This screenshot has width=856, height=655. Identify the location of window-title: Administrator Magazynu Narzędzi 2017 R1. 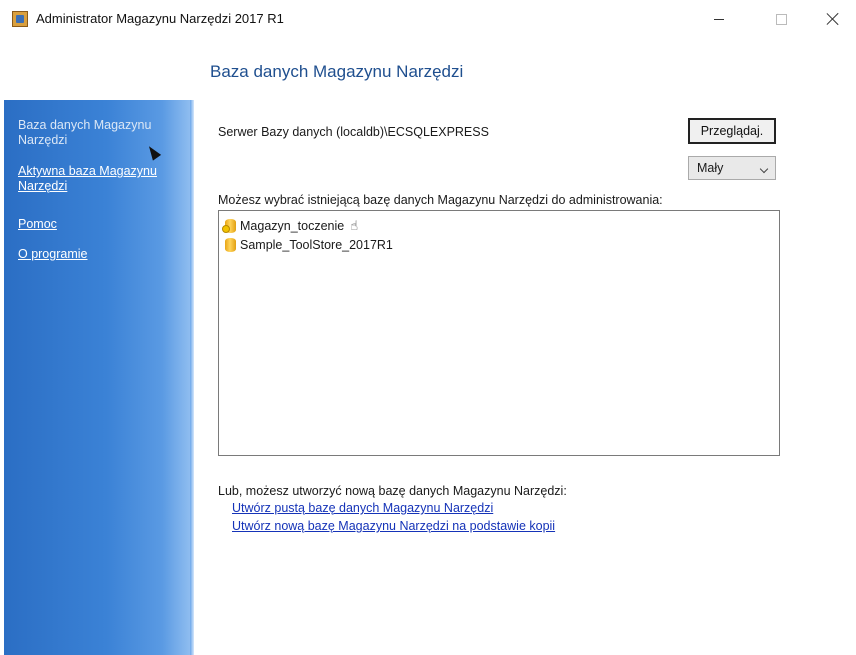
(160, 18).